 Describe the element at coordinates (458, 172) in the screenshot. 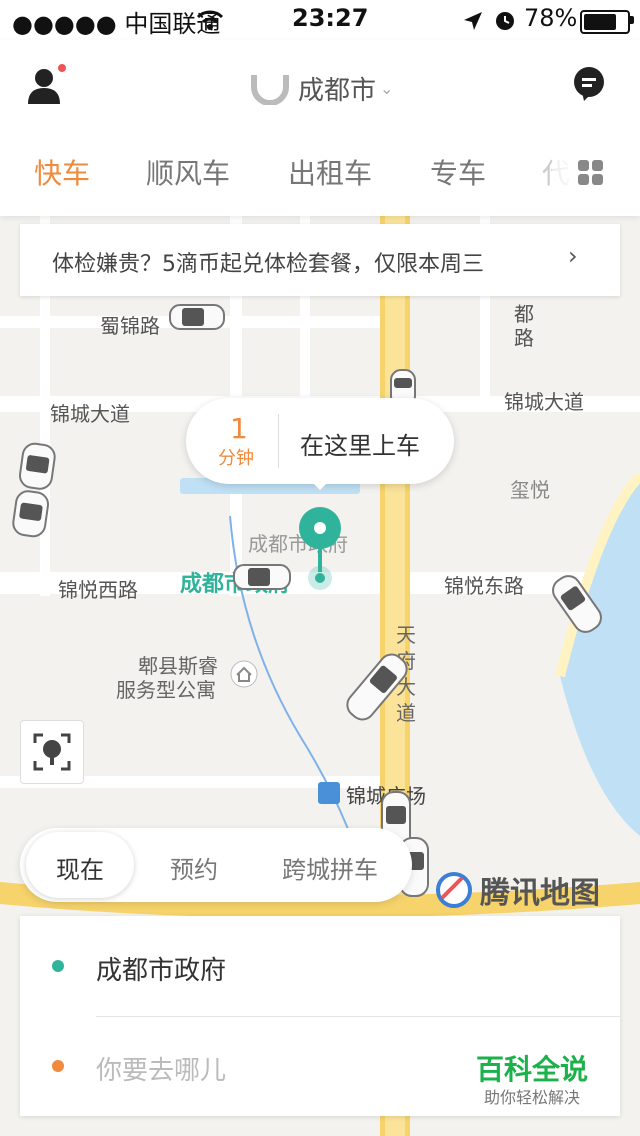

I see `tab-zhuanche: 专车` at that location.